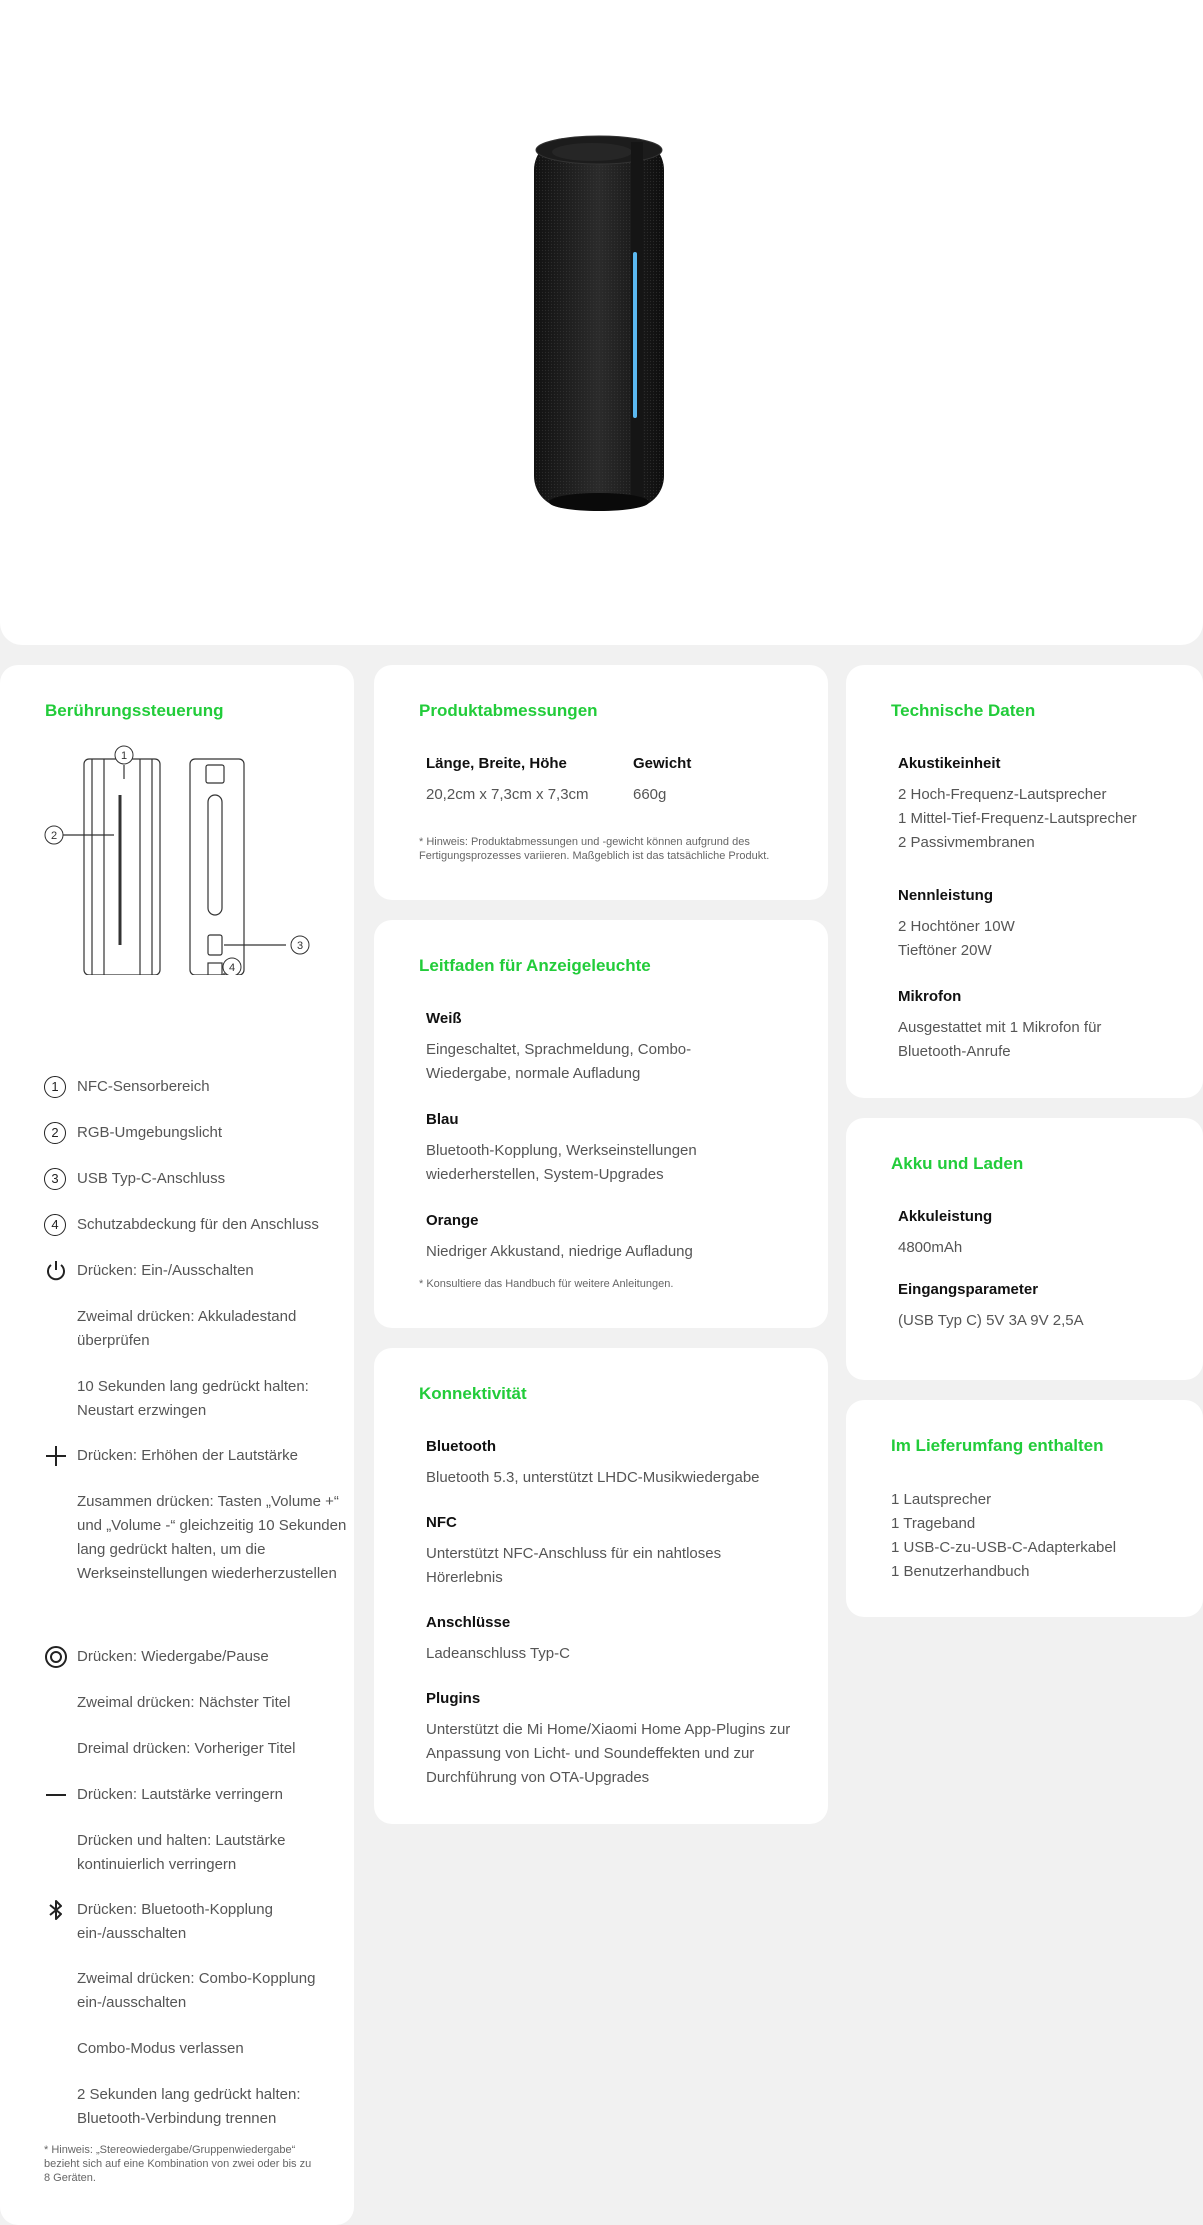 The height and width of the screenshot is (2225, 1203). I want to click on battery-capacity-value: 4800mAh, so click(930, 1247).